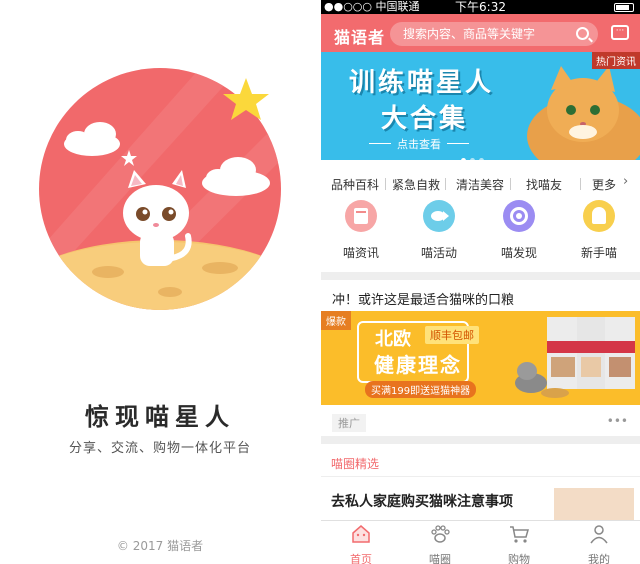 This screenshot has height=564, width=640. What do you see at coordinates (474, 154) in the screenshot?
I see `carousel-dots` at bounding box center [474, 154].